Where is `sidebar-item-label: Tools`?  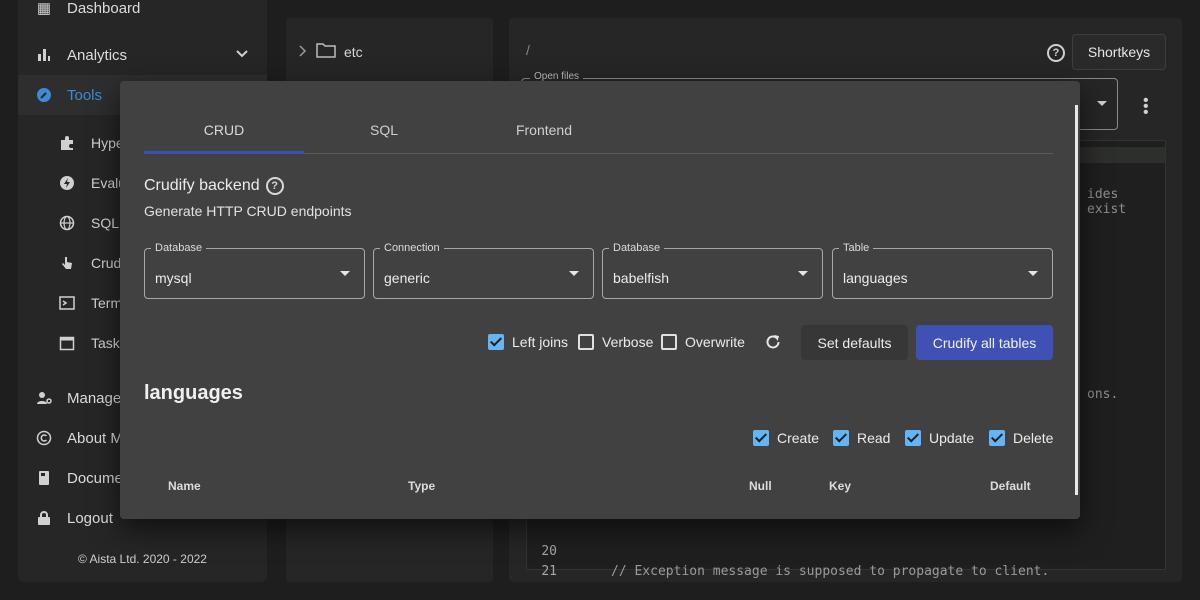
sidebar-item-label: Tools is located at coordinates (85, 95).